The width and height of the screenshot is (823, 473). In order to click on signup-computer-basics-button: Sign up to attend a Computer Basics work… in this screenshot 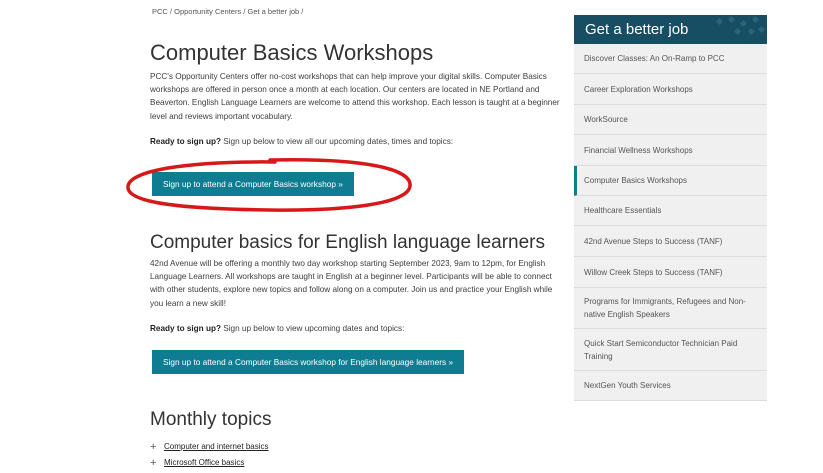, I will do `click(253, 184)`.